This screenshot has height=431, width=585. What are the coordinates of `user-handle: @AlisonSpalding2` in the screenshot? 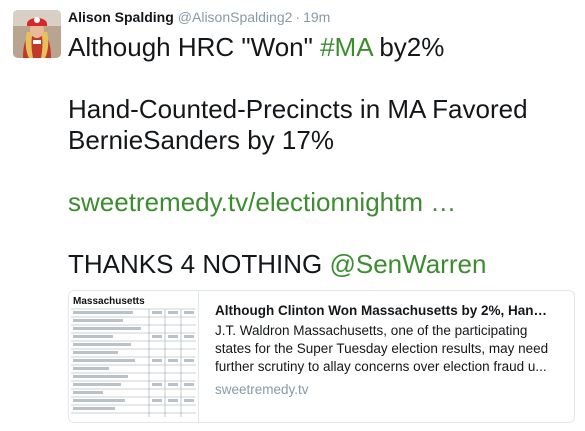 It's located at (235, 17).